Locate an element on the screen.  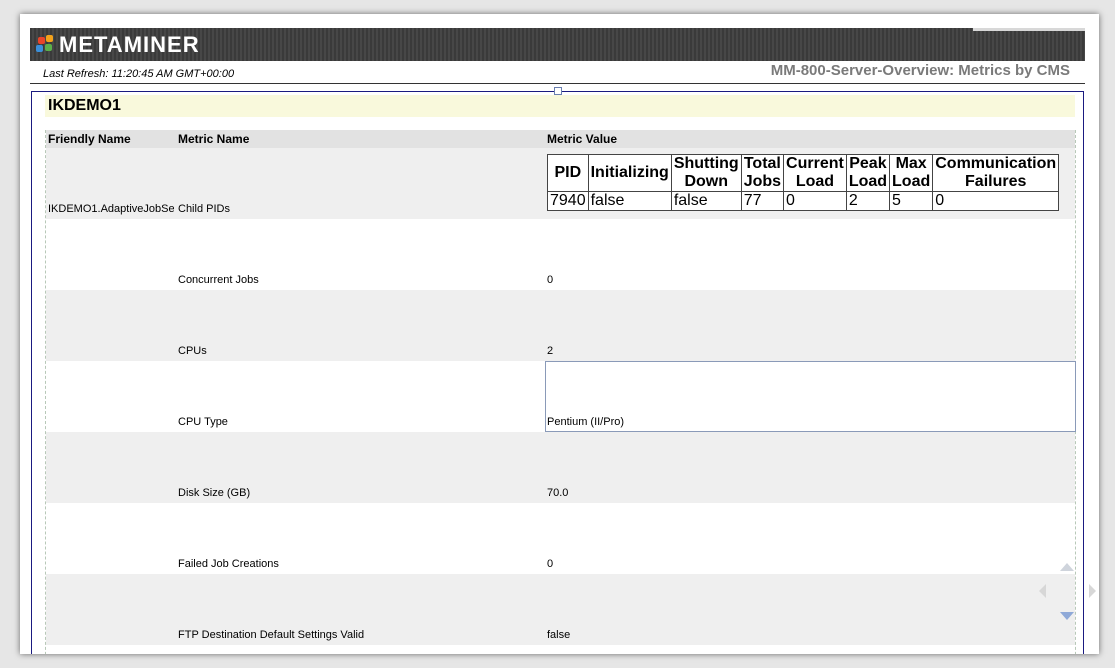
child-pids-cell-current-load: 0 is located at coordinates (815, 201).